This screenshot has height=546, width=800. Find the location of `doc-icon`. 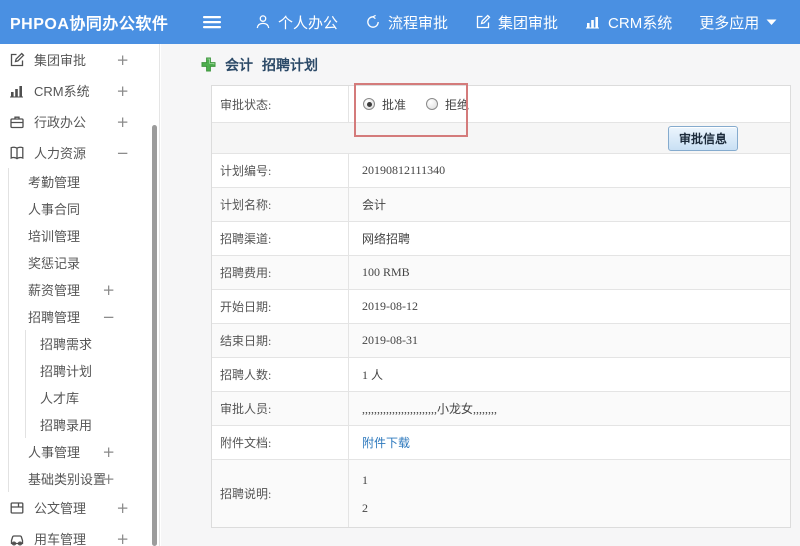

doc-icon is located at coordinates (16, 508).